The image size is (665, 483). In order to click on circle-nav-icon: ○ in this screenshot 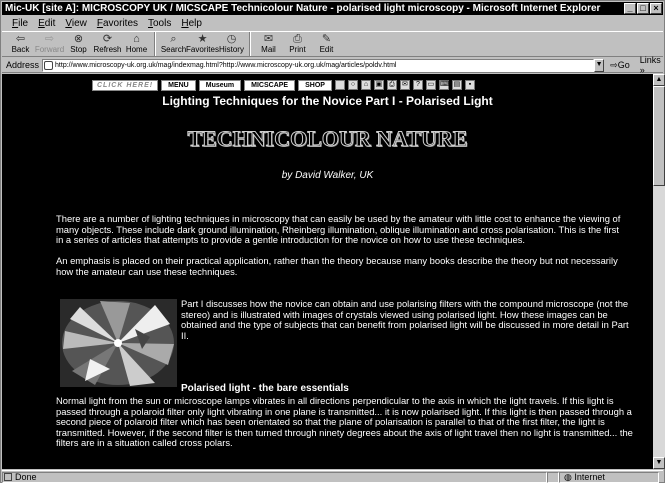, I will do `click(352, 85)`.